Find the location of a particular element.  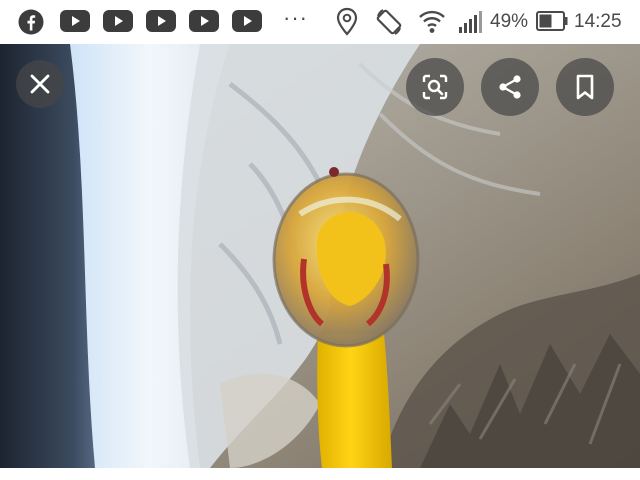

lens-search-icon is located at coordinates (435, 87).